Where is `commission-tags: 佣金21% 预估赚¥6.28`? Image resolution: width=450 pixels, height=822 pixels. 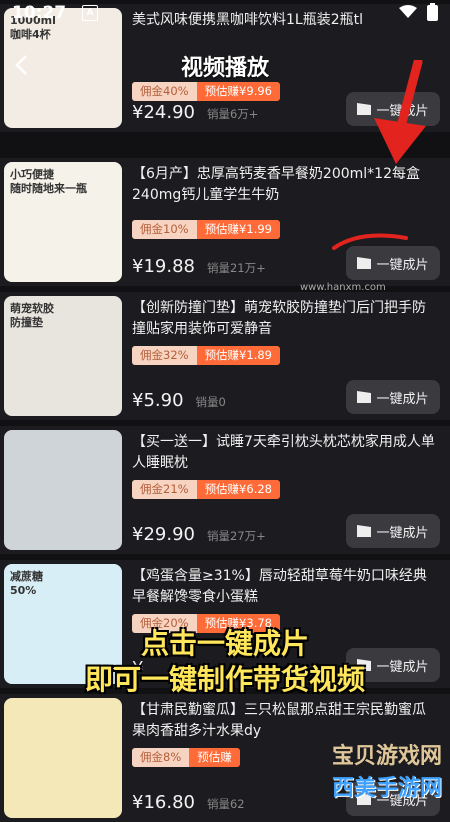 commission-tags: 佣金21% 预估赚¥6.28 is located at coordinates (206, 489).